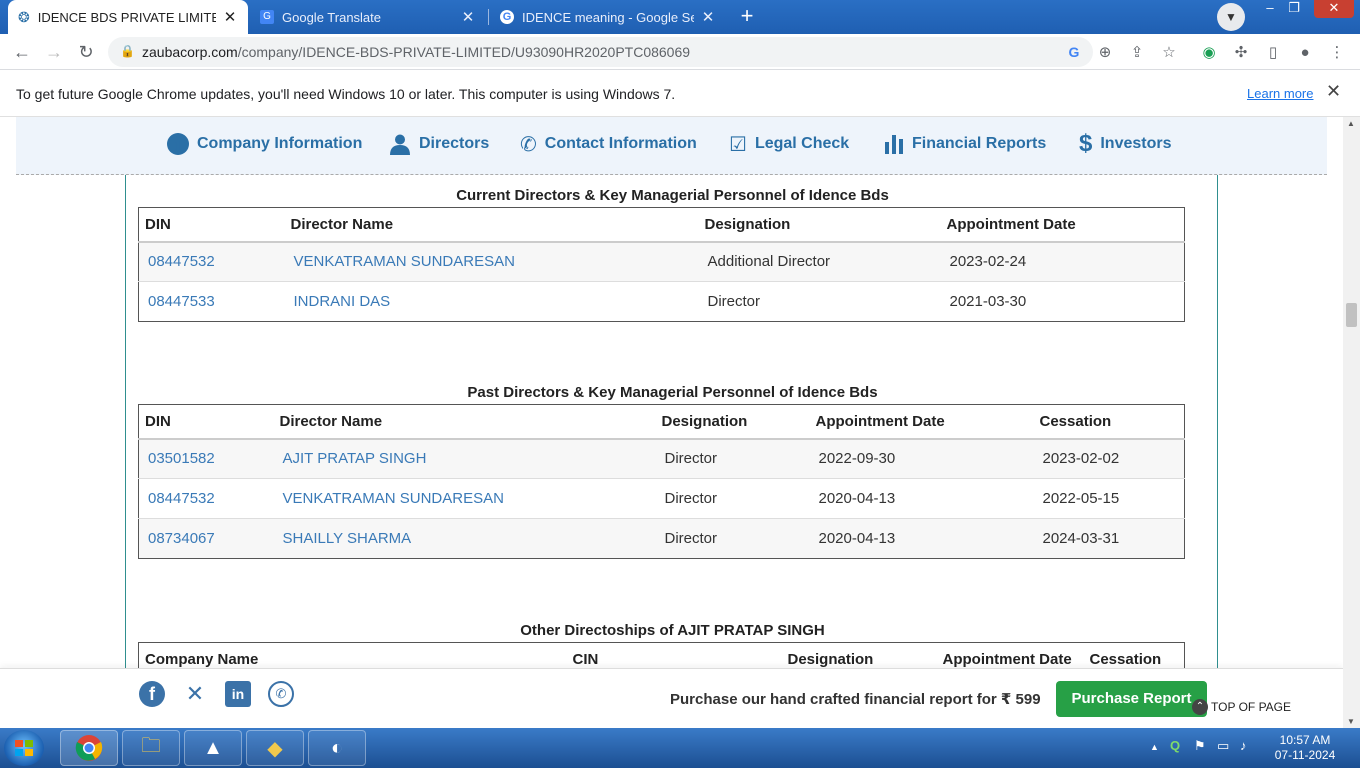 This screenshot has height=768, width=1360. I want to click on tray-volume-icon: ♪, so click(1243, 745).